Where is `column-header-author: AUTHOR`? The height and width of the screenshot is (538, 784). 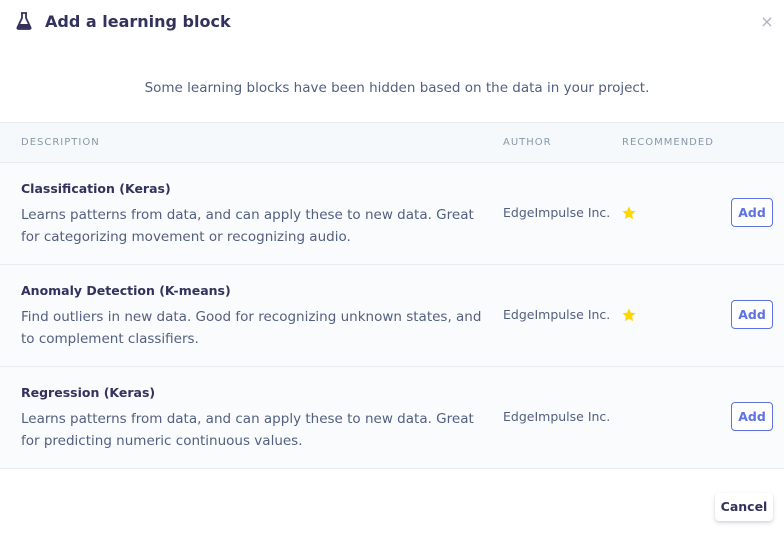 column-header-author: AUTHOR is located at coordinates (527, 142).